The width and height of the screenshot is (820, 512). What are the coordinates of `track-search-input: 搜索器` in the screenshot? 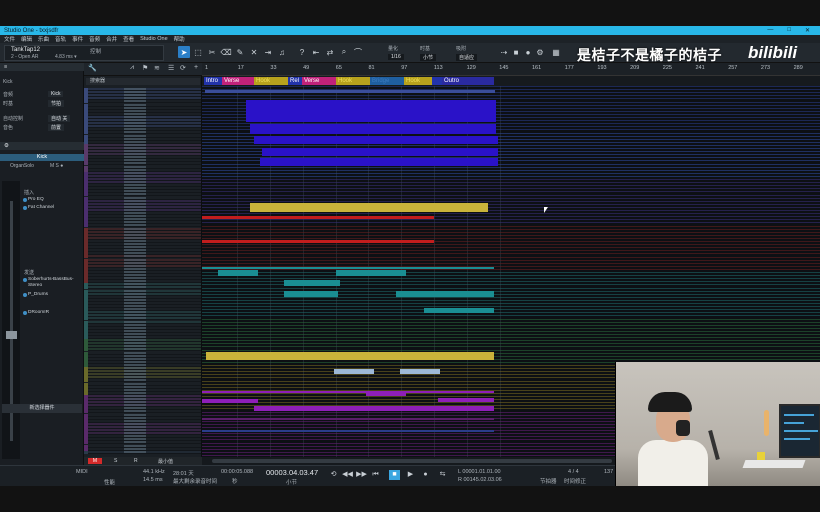 It's located at (143, 81).